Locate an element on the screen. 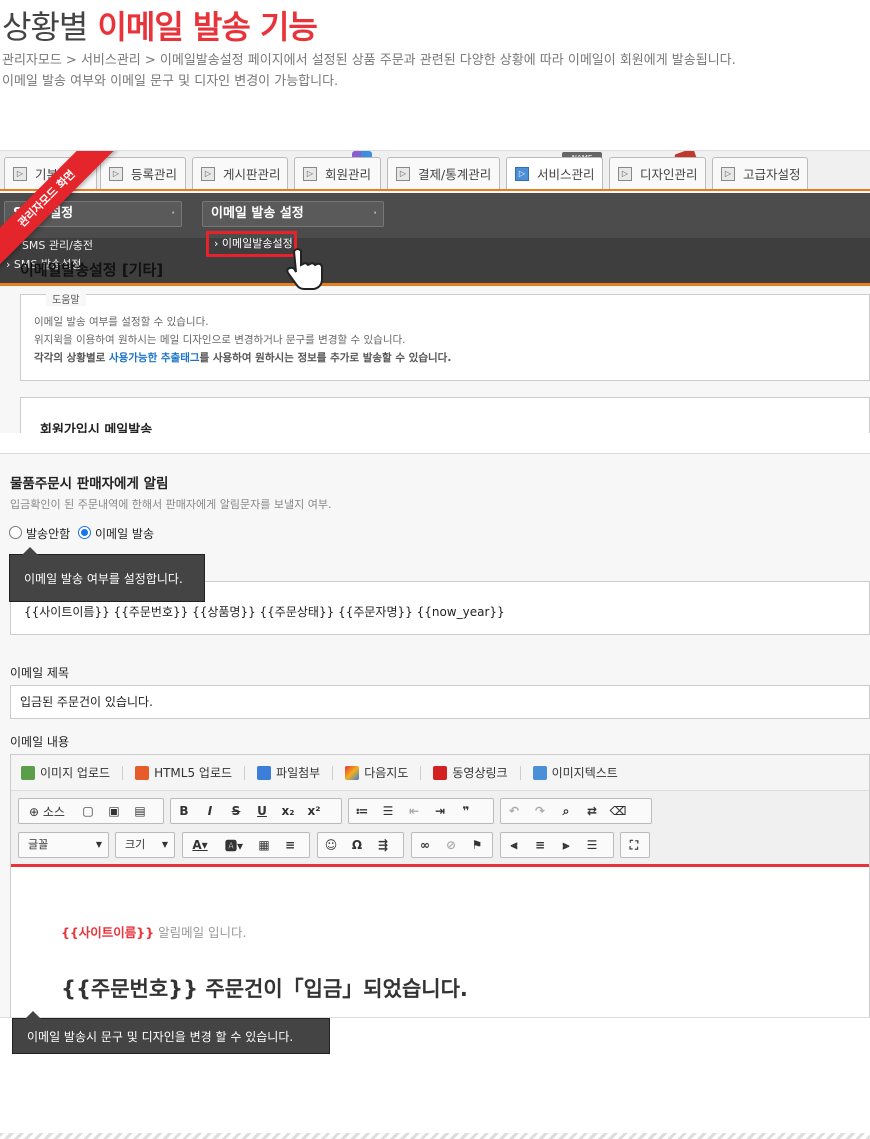 The image size is (870, 1139). tab-design: ▷ 디자인관리 is located at coordinates (657, 173).